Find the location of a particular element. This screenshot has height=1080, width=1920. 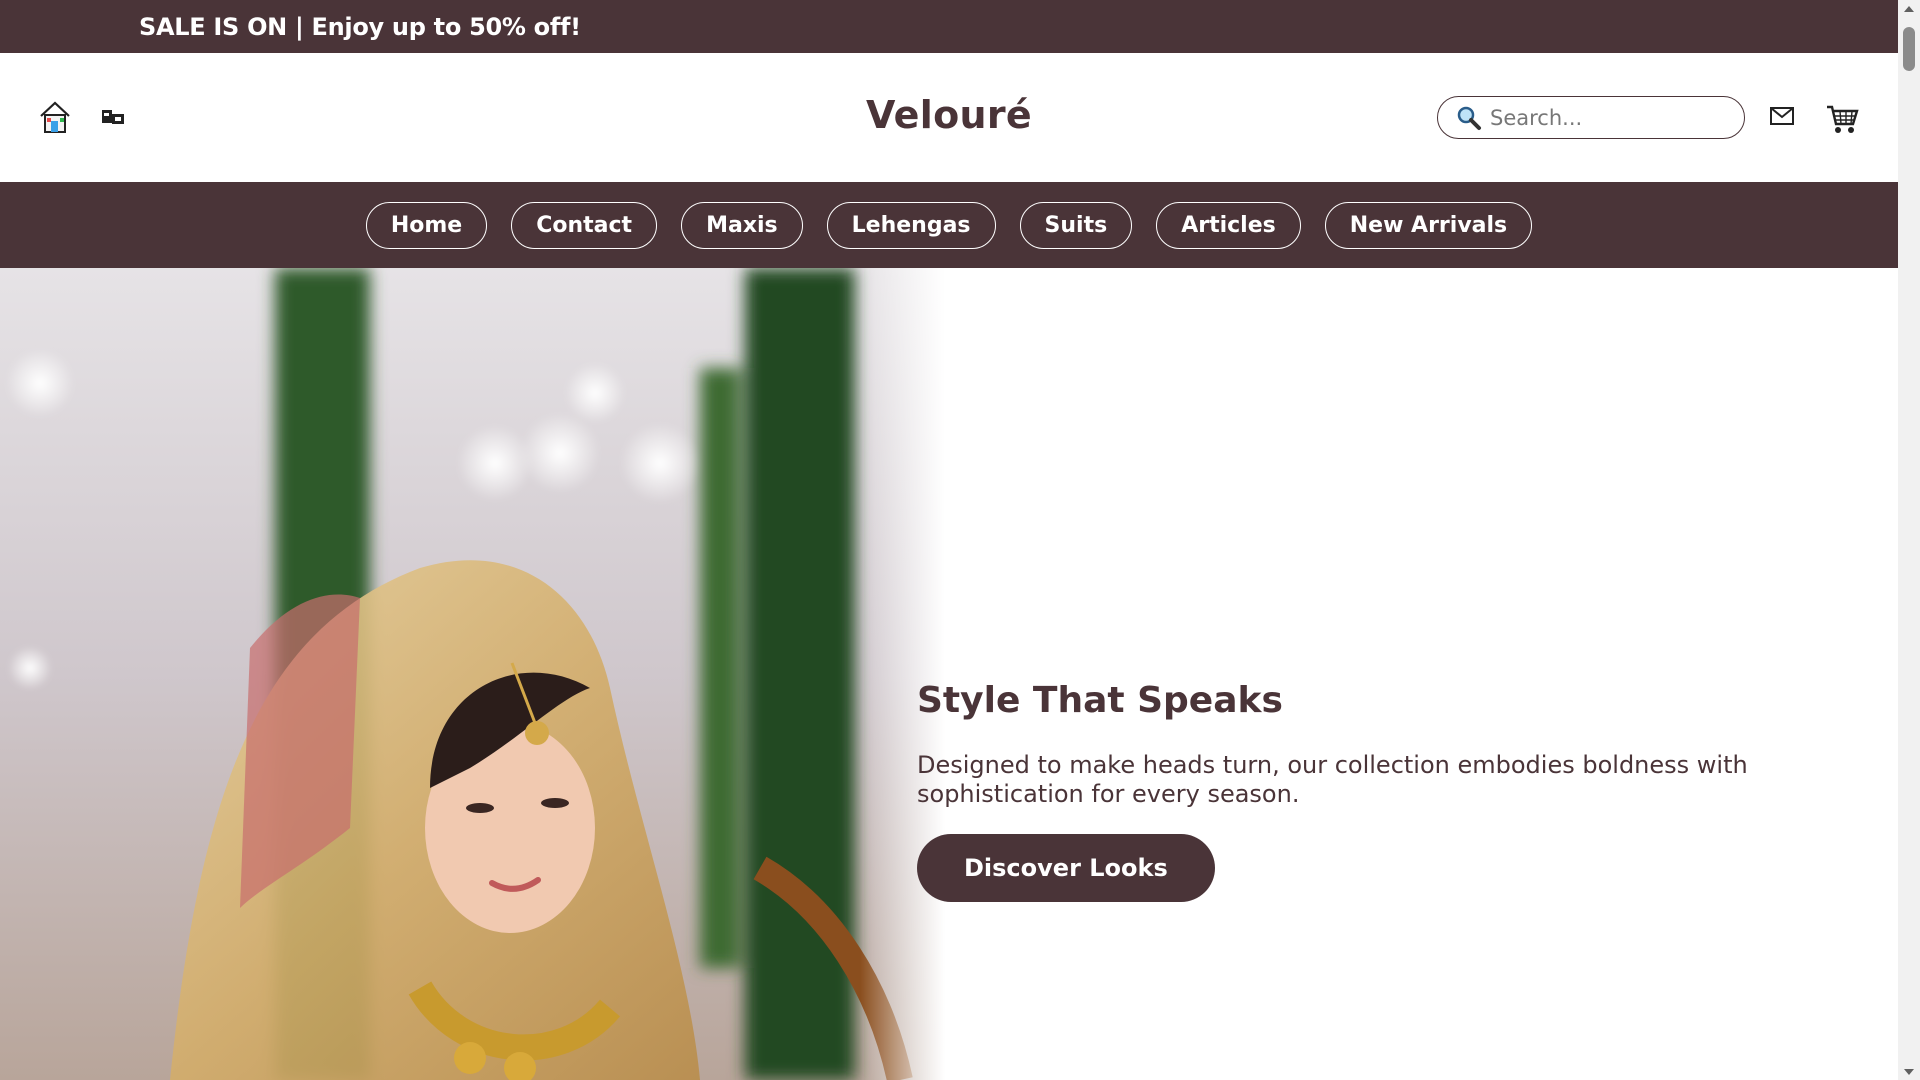

nav-articles: Articles is located at coordinates (1228, 225).